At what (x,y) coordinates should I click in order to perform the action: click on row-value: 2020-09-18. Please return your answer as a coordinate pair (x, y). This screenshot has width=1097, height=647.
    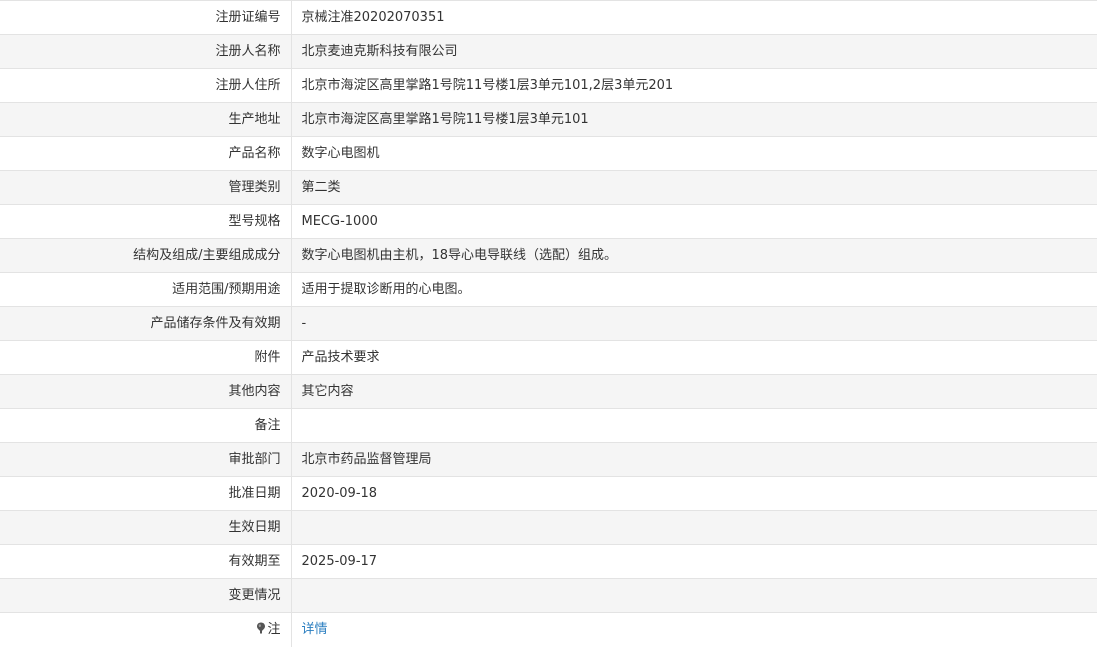
    Looking at the image, I should click on (694, 493).